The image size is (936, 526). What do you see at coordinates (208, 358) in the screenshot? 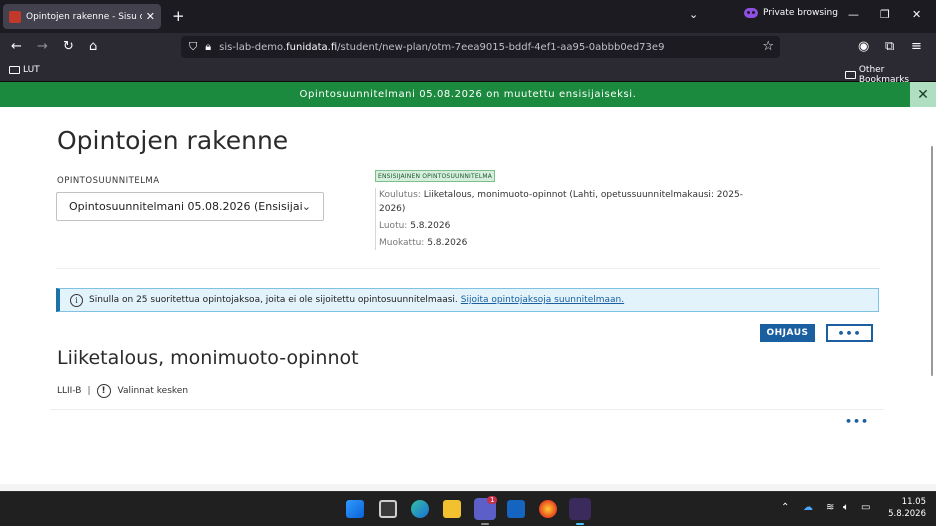
I see `degree-programme-title: Liiketalous, monimuoto-opinnot` at bounding box center [208, 358].